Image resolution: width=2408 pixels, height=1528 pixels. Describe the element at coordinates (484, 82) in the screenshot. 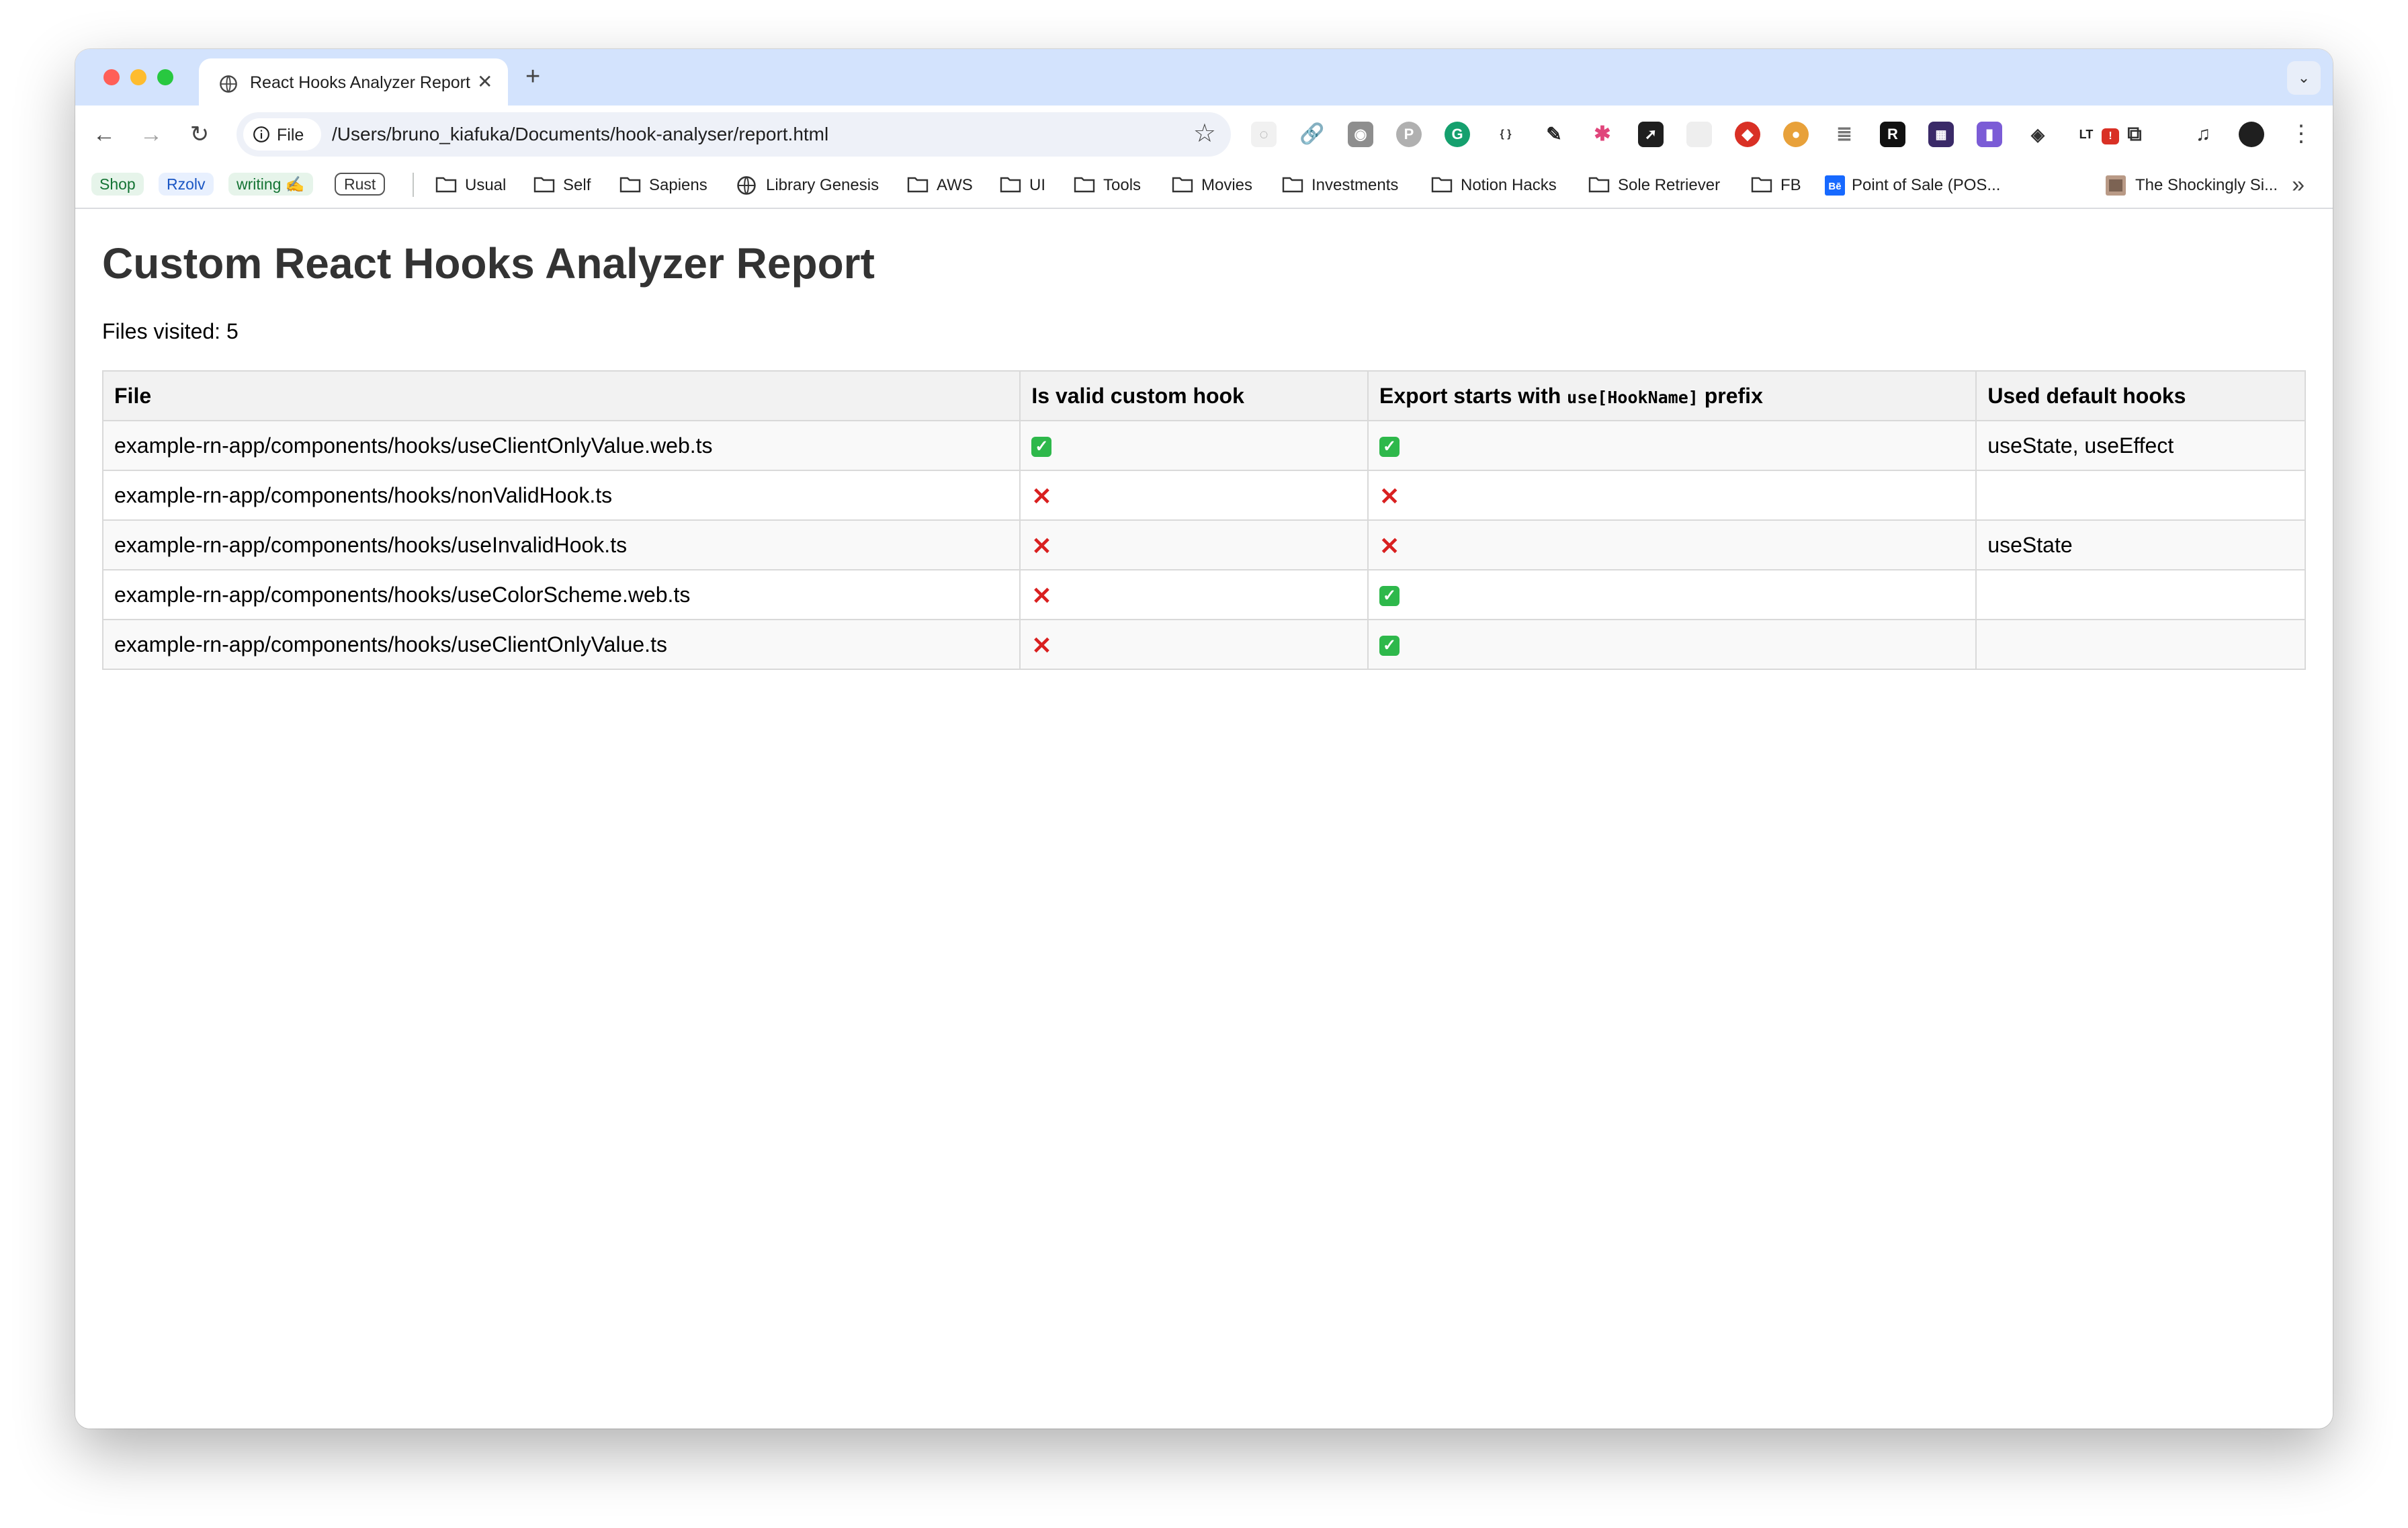

I see `close-tab-icon: ✕` at that location.